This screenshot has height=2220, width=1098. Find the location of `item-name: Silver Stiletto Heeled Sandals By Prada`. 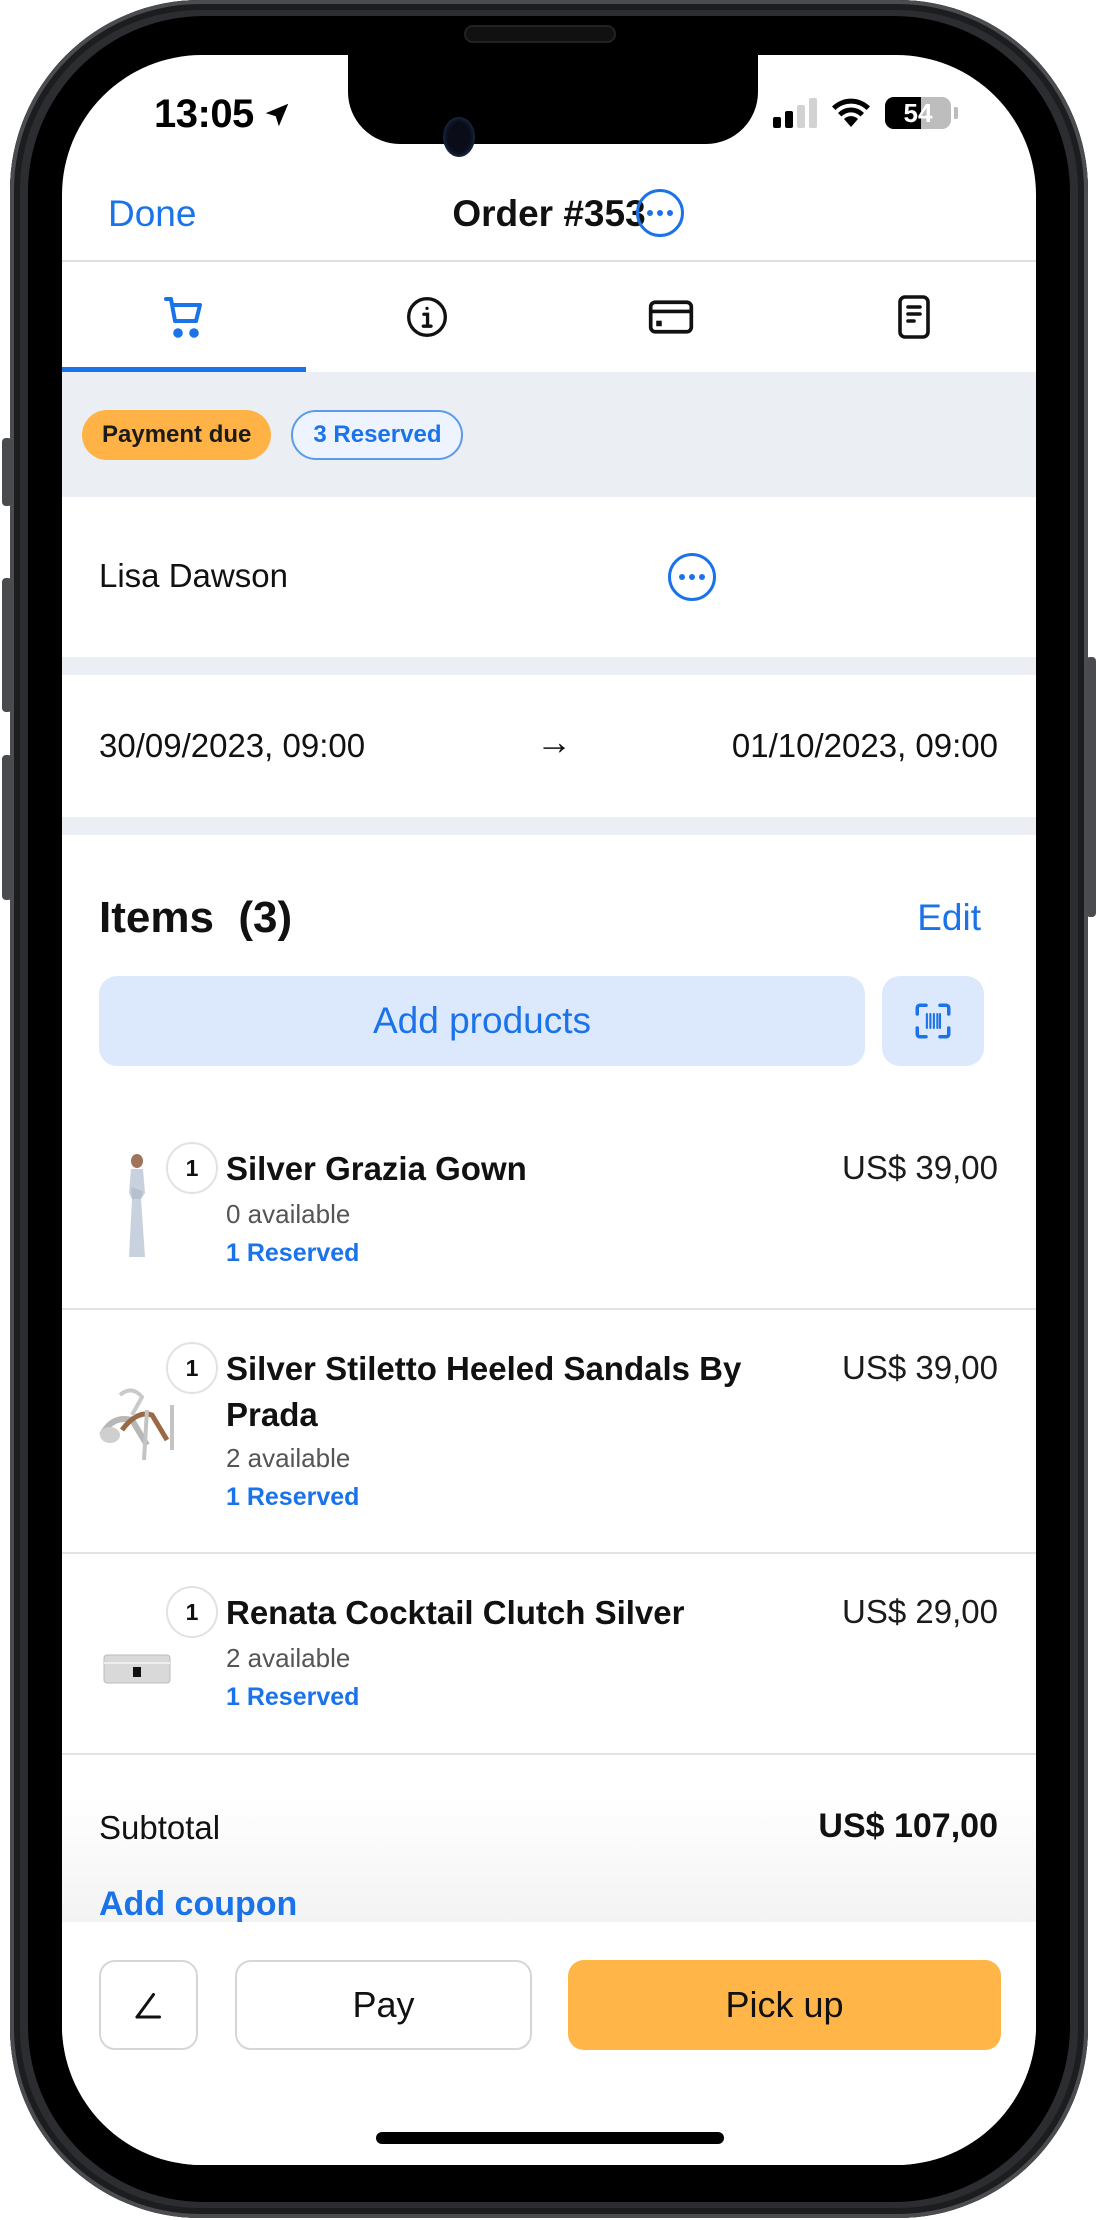

item-name: Silver Stiletto Heeled Sandals By Prada is located at coordinates (484, 1391).